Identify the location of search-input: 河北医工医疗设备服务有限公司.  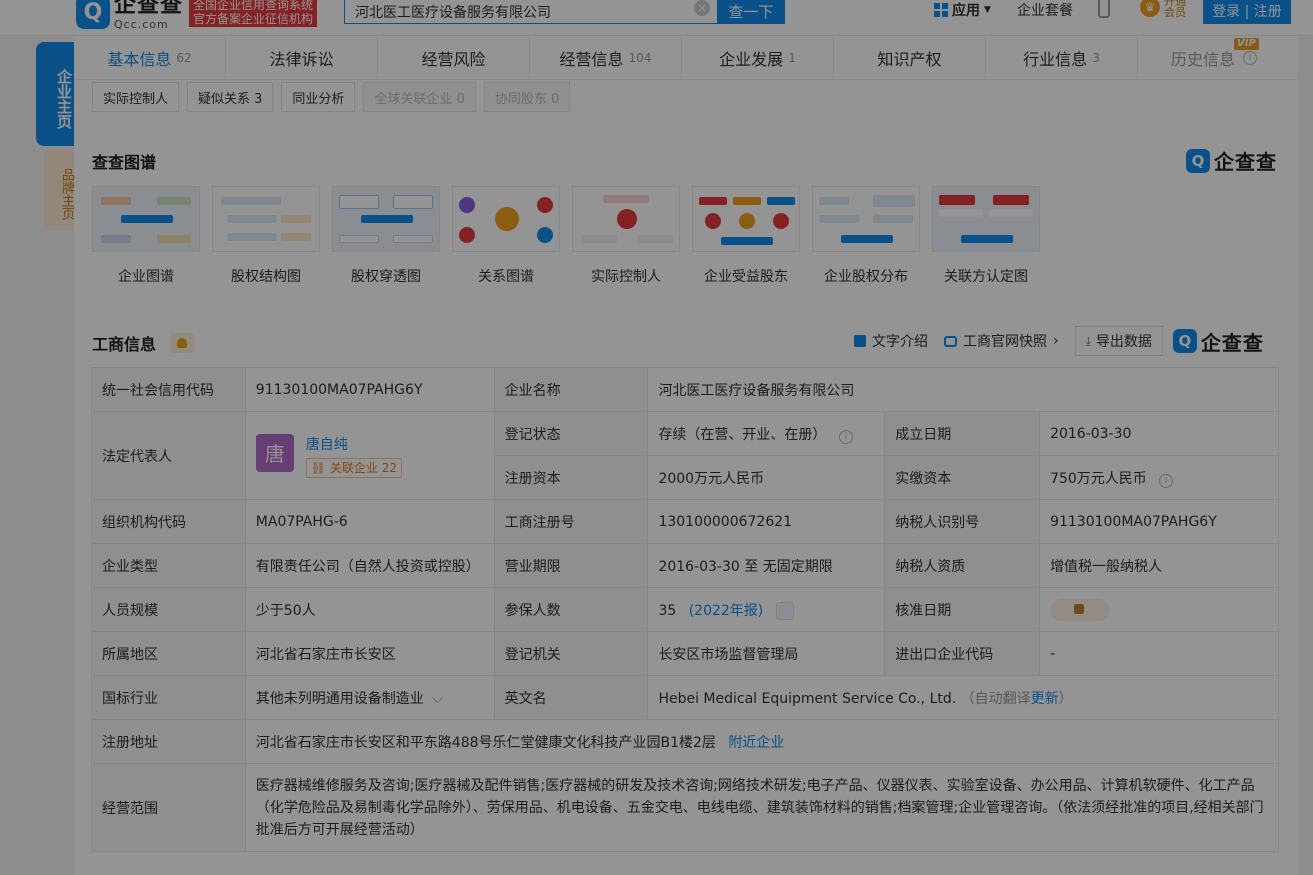
(530, 12).